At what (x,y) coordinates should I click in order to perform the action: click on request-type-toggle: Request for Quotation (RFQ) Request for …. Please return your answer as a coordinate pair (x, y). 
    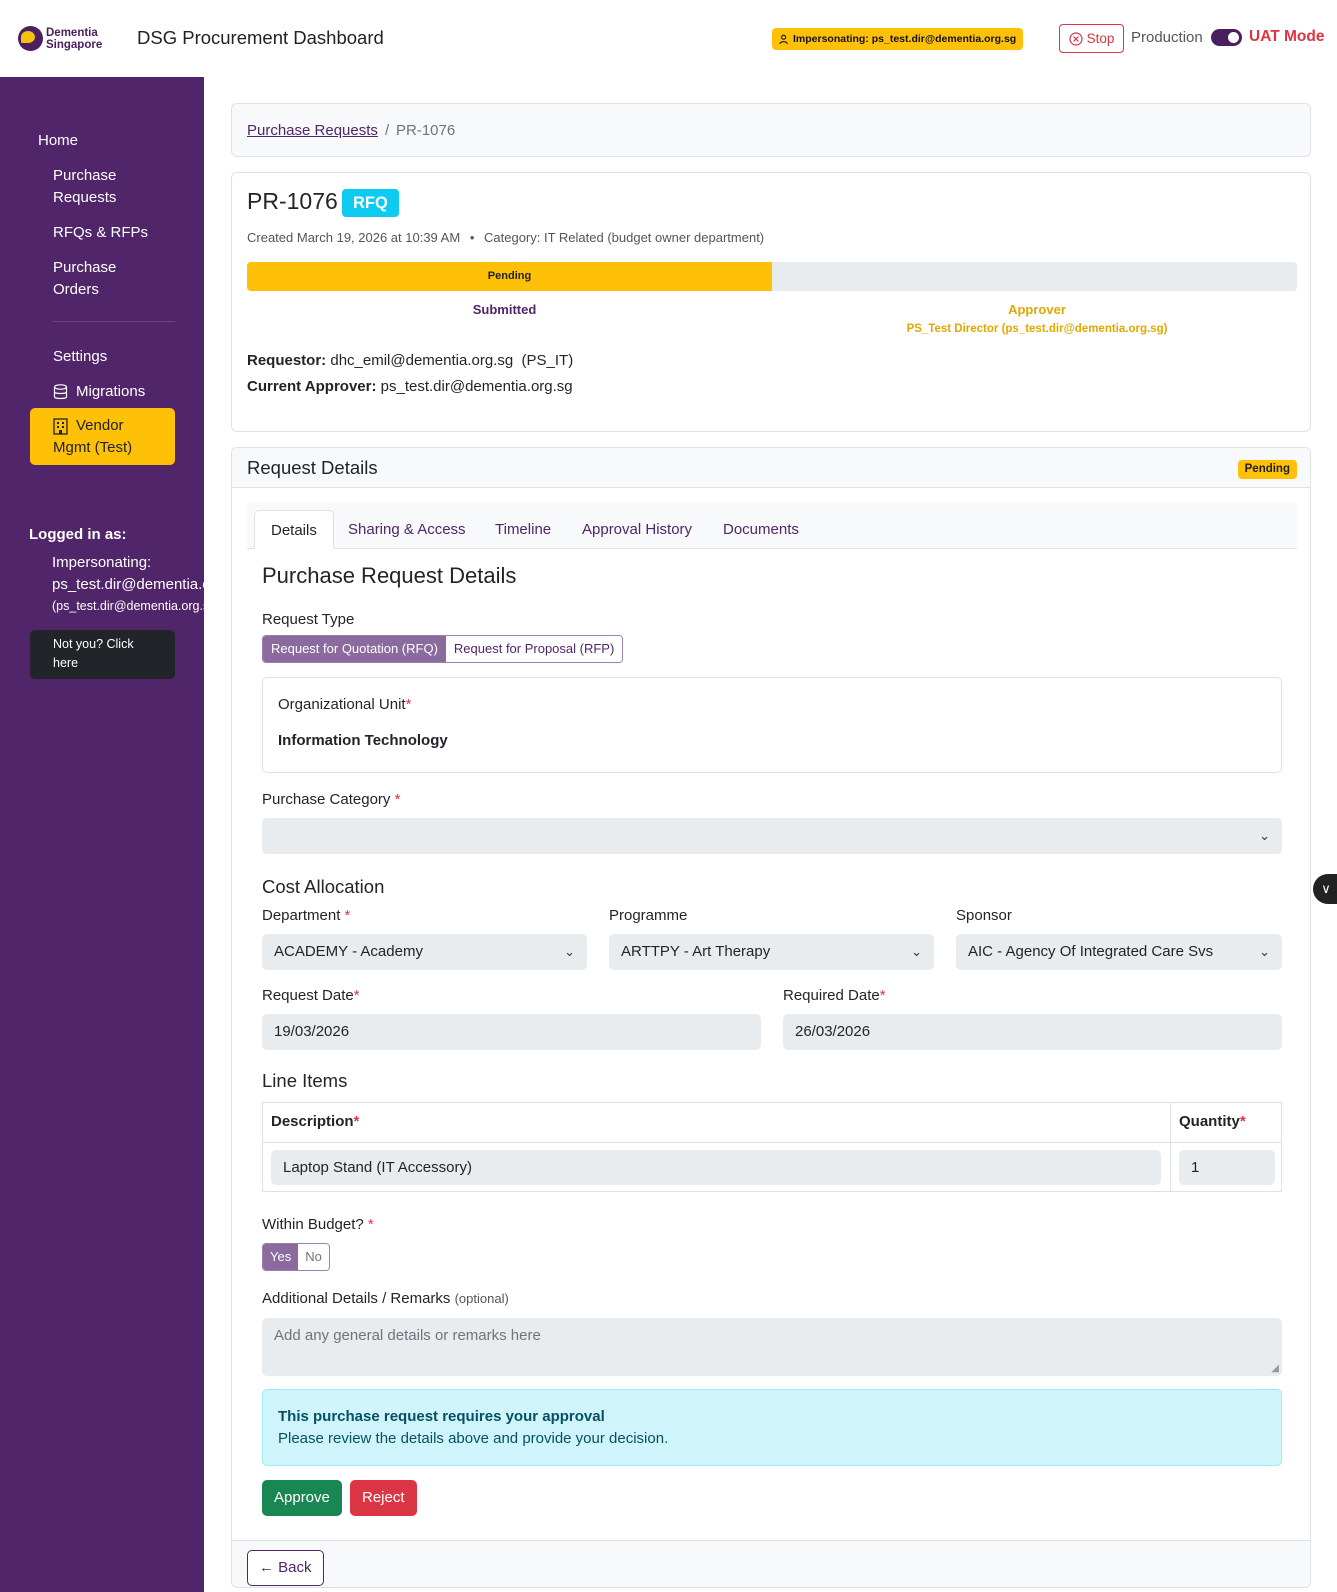
    Looking at the image, I should click on (443, 649).